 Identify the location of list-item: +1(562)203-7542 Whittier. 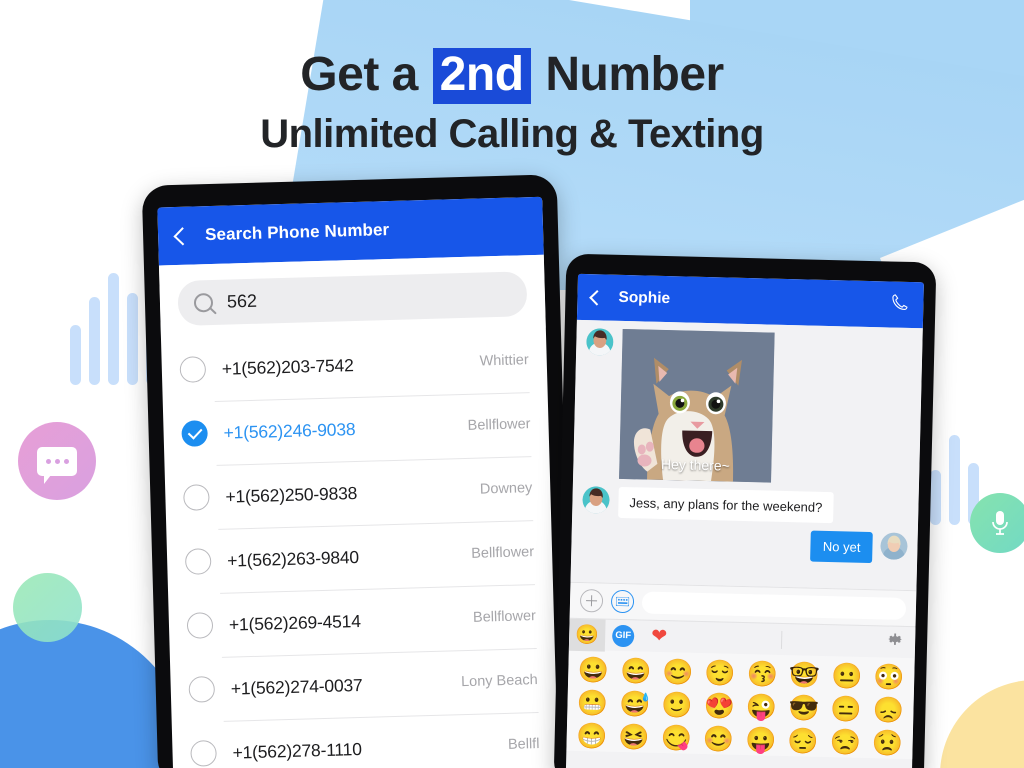
(354, 365).